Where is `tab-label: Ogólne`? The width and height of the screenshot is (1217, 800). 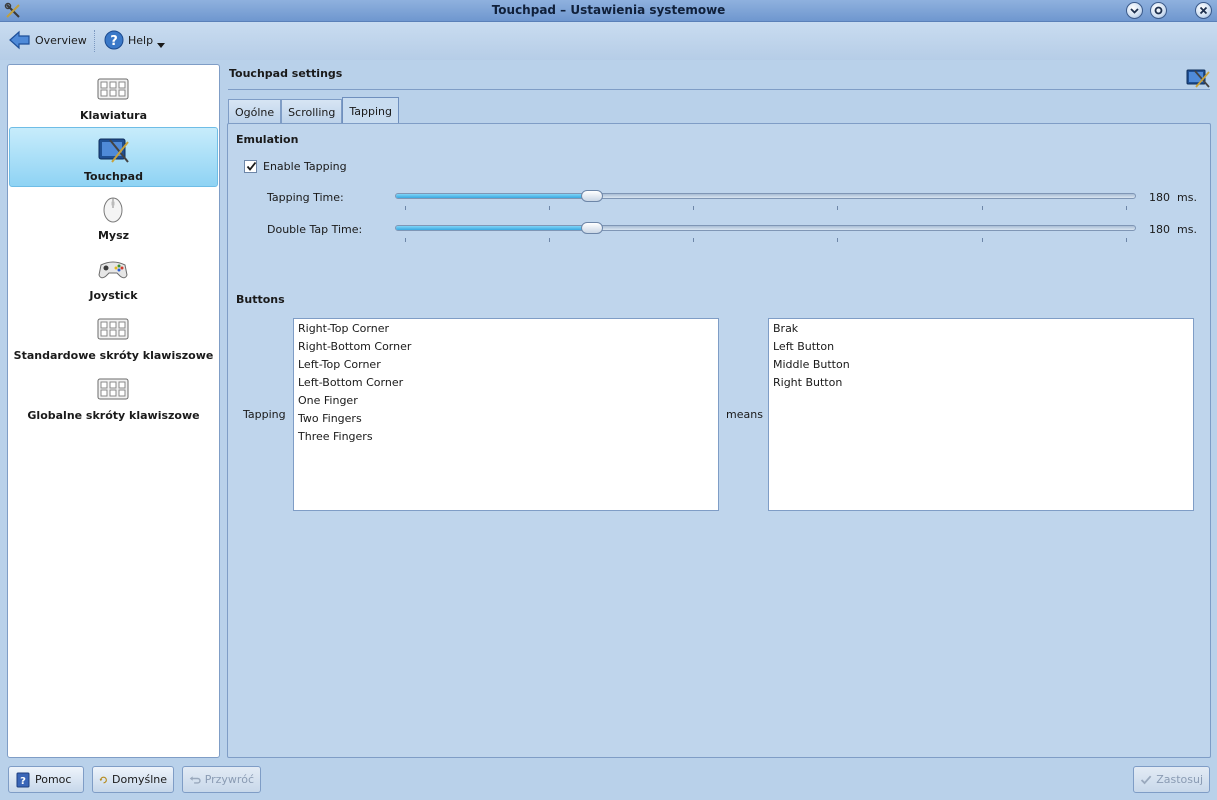 tab-label: Ogólne is located at coordinates (255, 112).